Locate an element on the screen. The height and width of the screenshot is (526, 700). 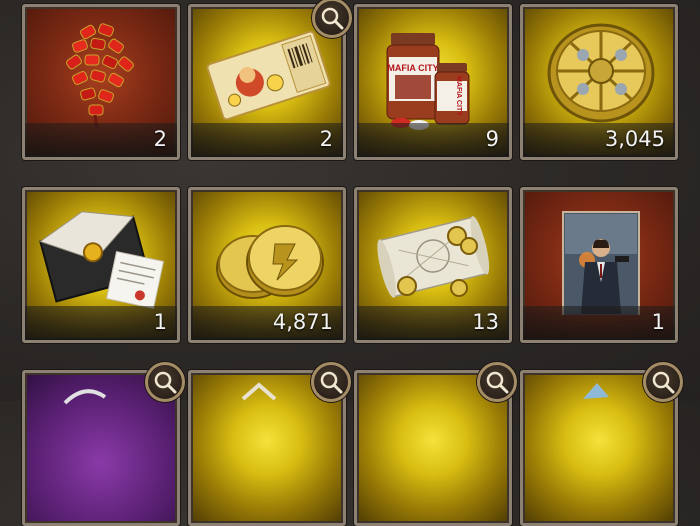
item-count: 9 is located at coordinates (492, 139).